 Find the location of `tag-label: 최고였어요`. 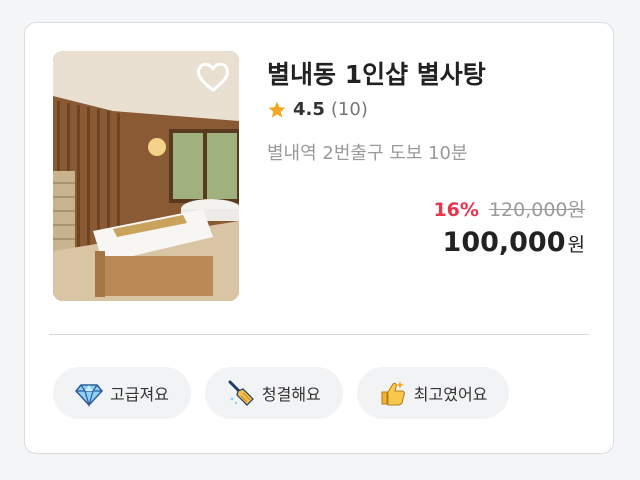

tag-label: 최고였어요 is located at coordinates (450, 394).